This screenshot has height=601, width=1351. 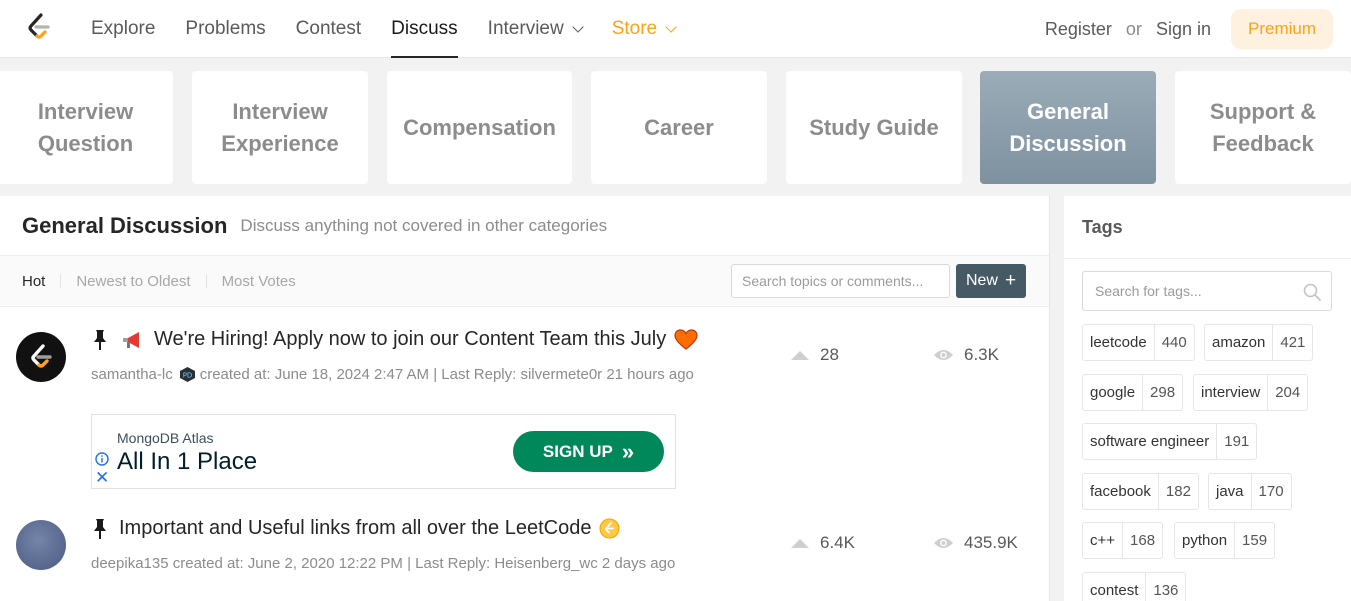 I want to click on tag-google: google 298, so click(x=1133, y=392).